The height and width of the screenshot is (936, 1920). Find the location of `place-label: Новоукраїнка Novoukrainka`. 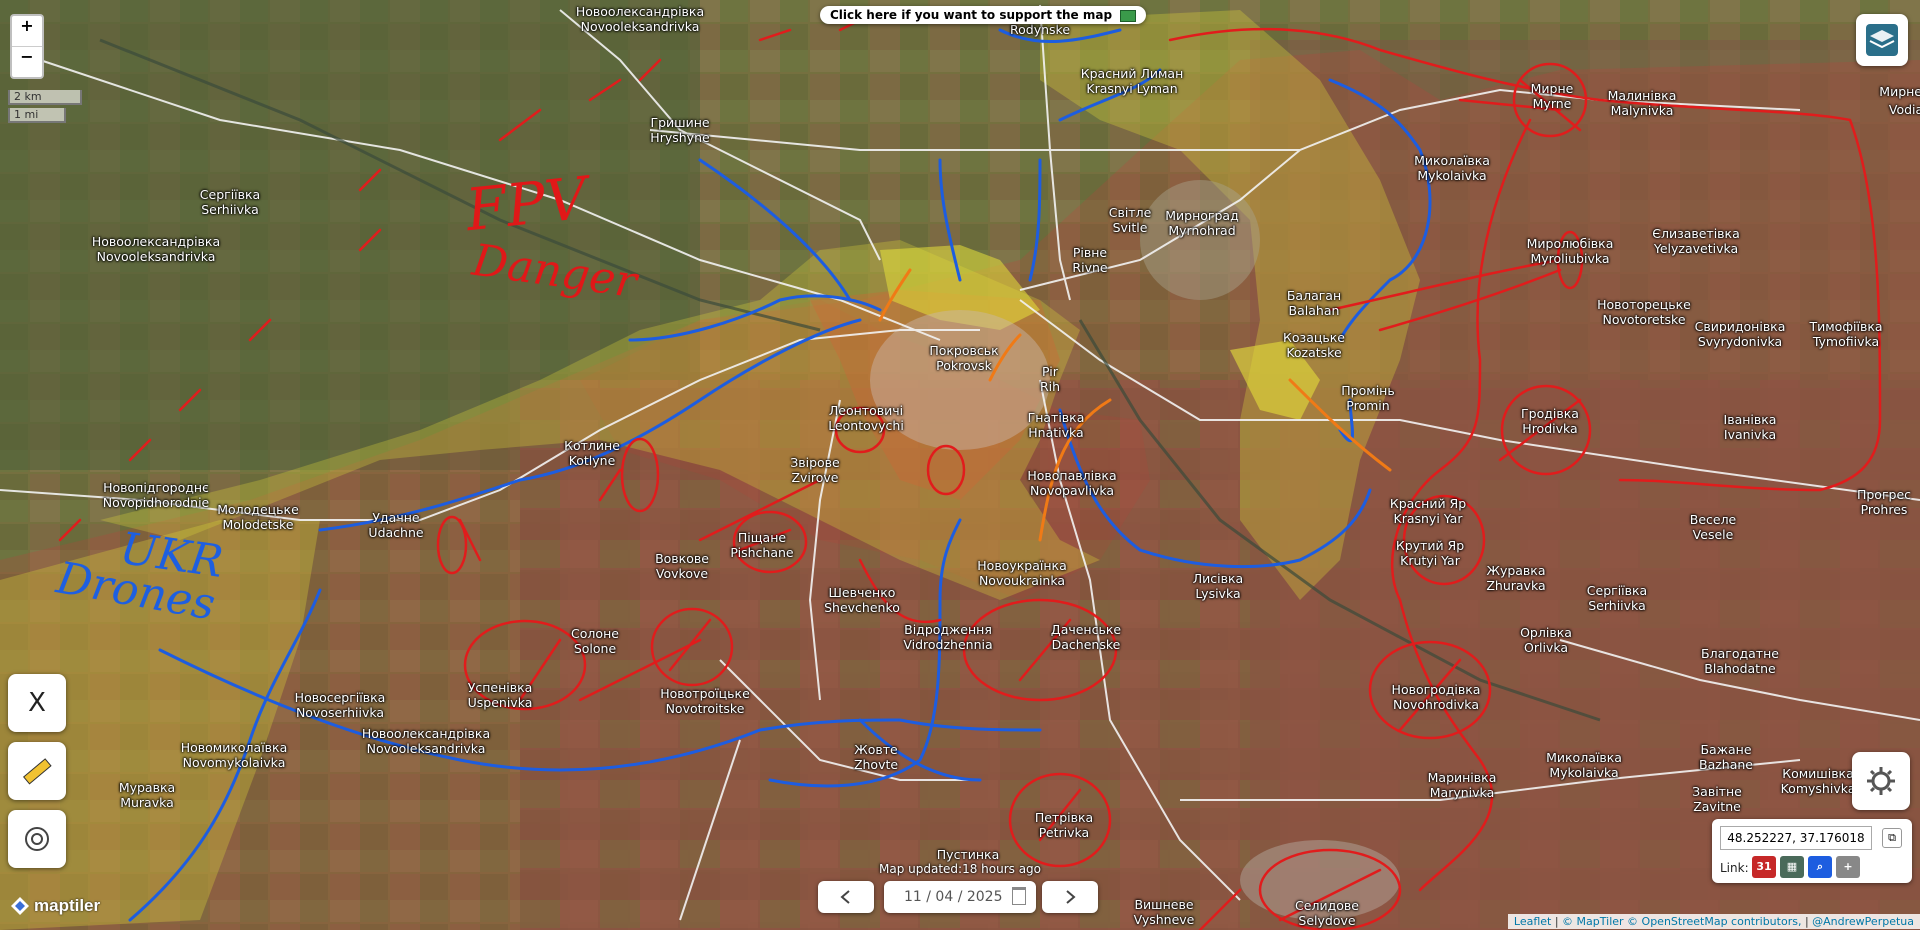

place-label: Новоукраїнка Novoukrainka is located at coordinates (1022, 573).